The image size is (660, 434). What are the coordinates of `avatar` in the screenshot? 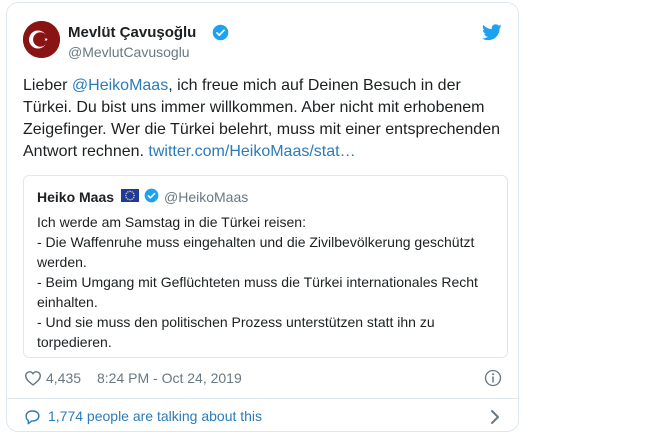 It's located at (41, 39).